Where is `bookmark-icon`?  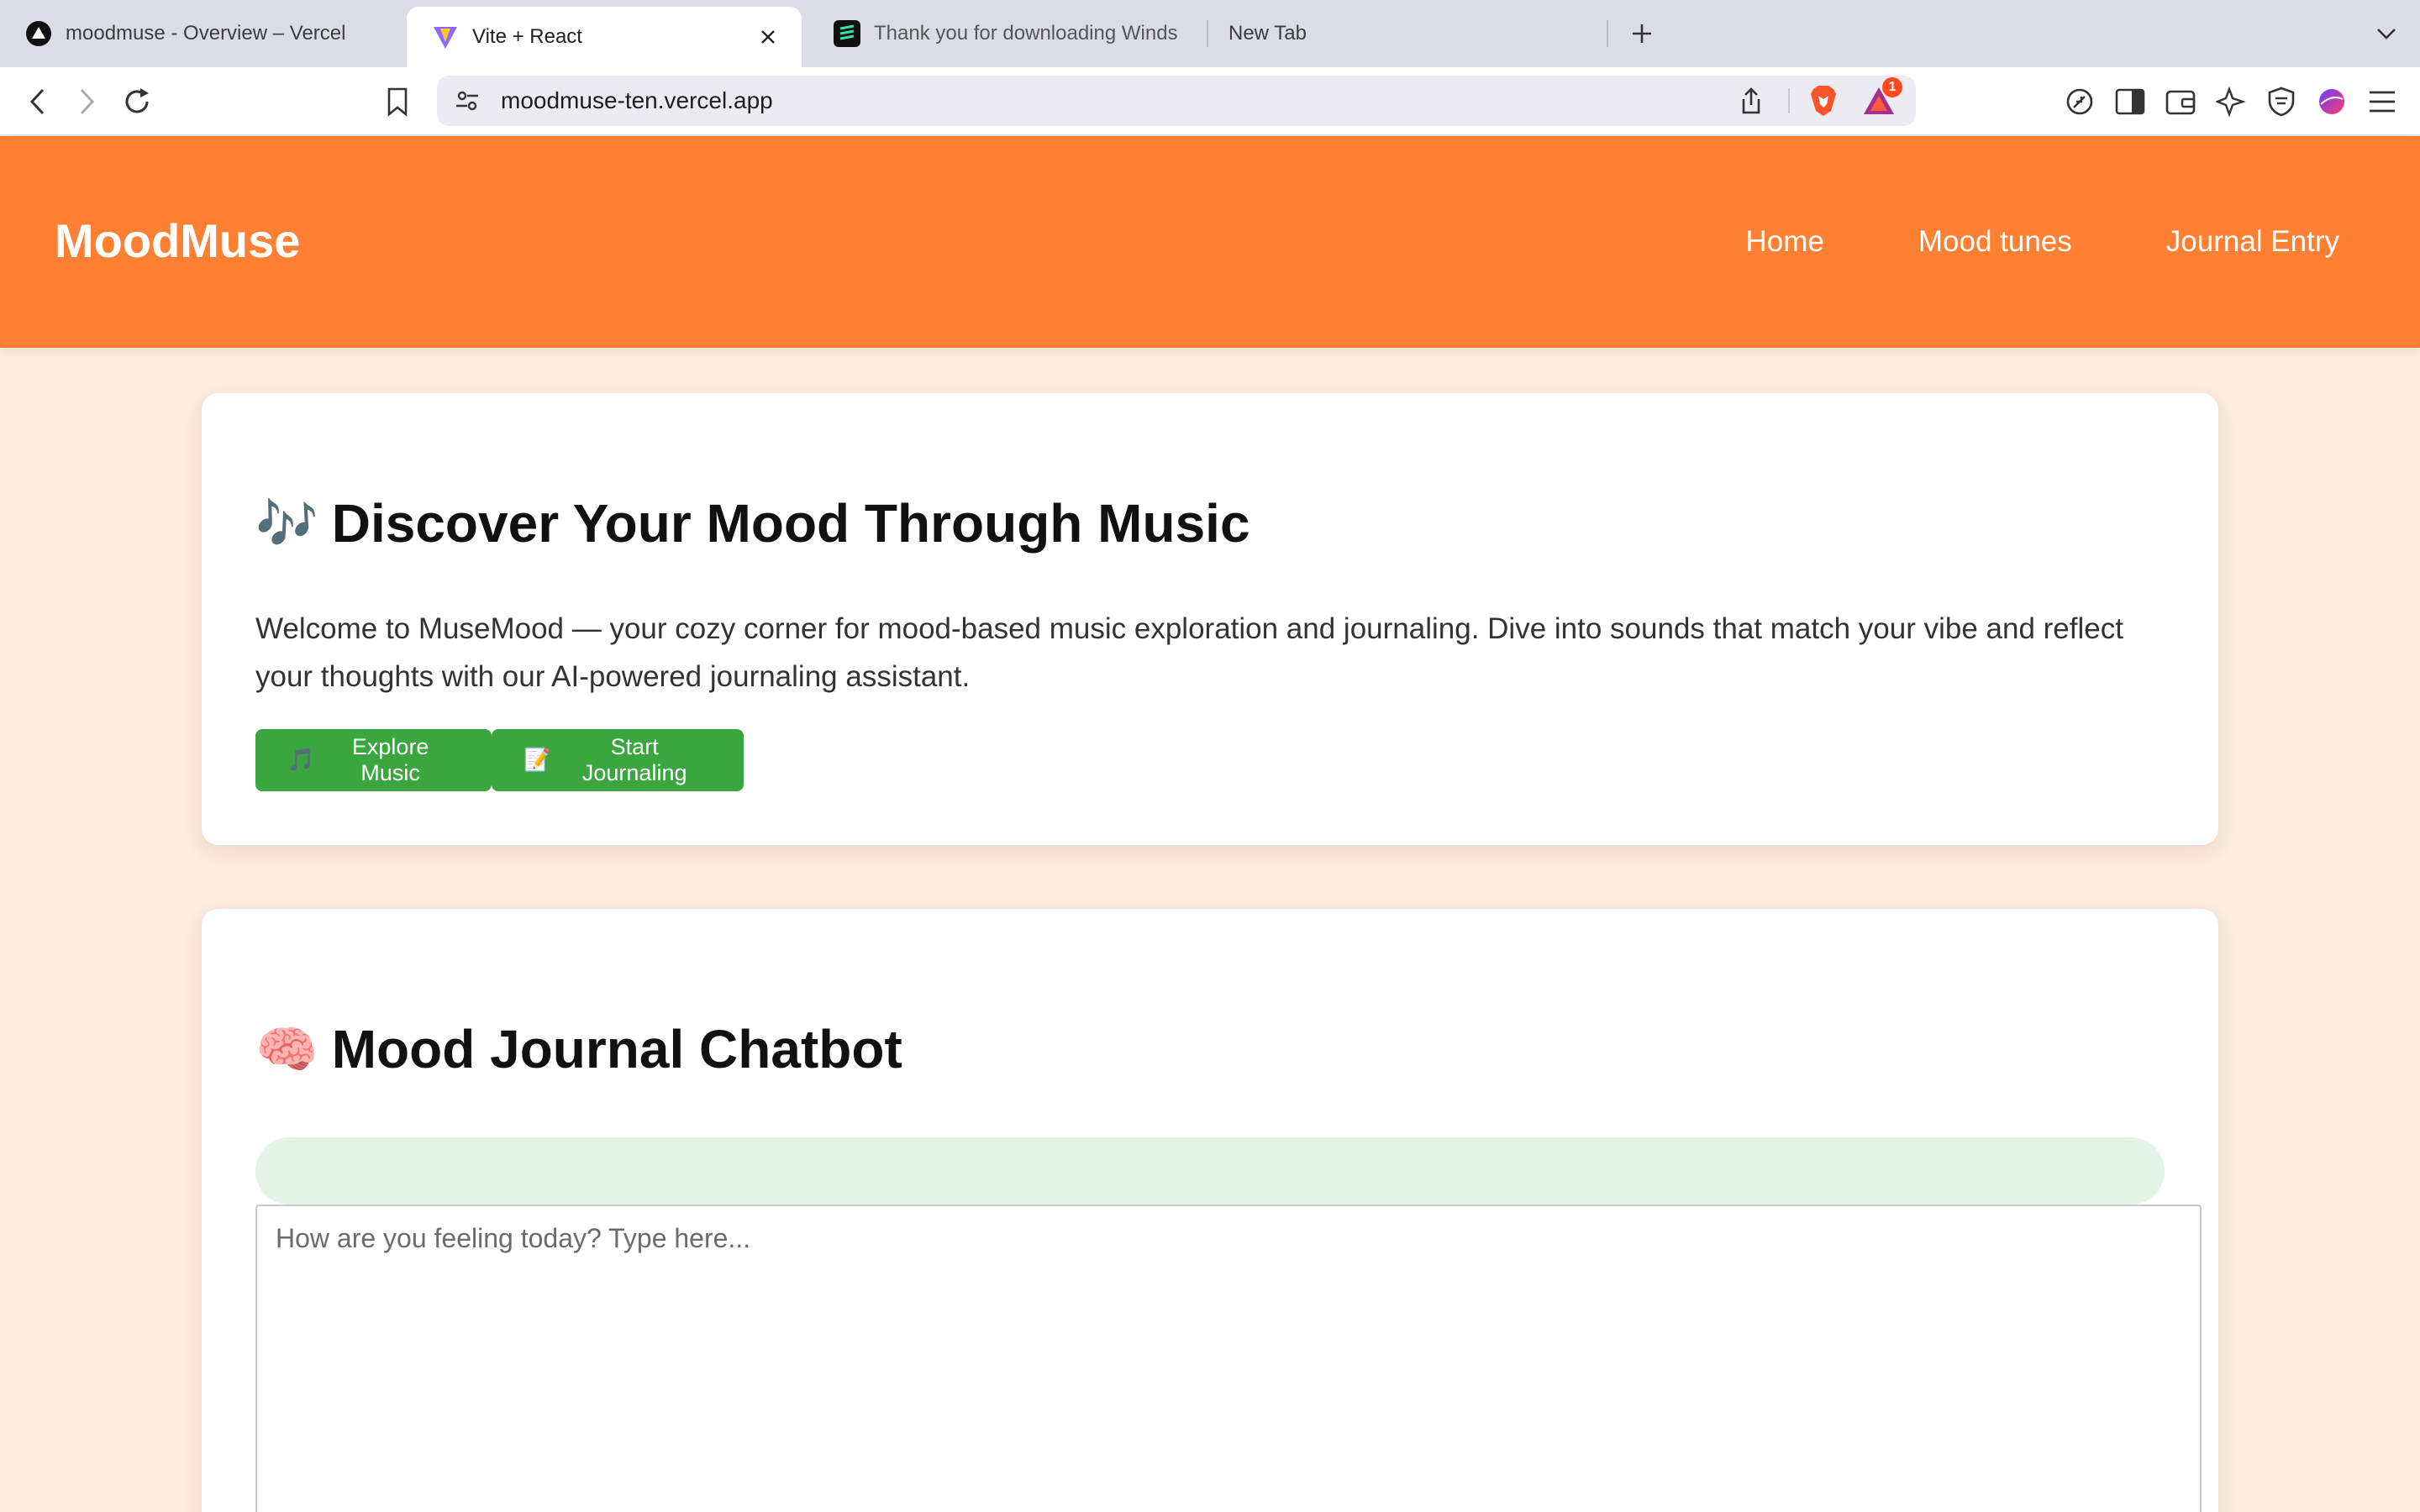 bookmark-icon is located at coordinates (397, 102).